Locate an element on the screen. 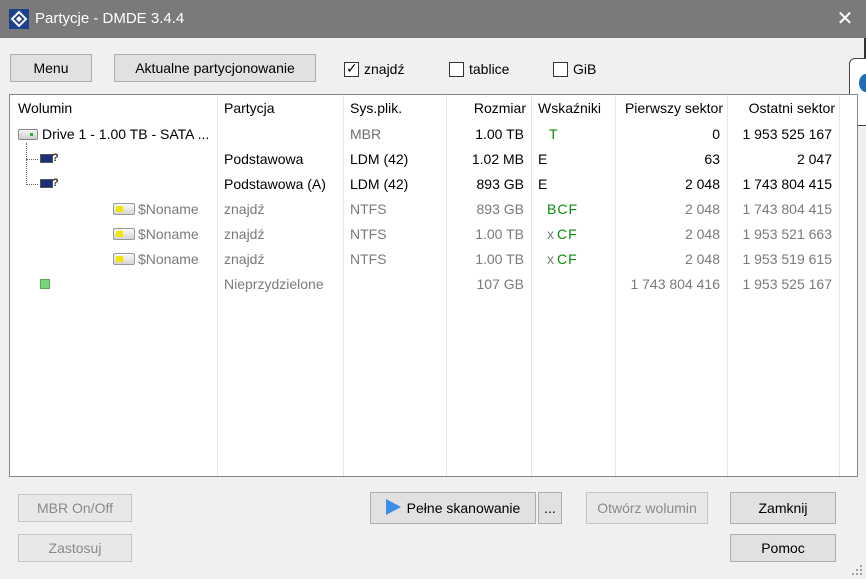 This screenshot has height=579, width=866. dmde-app-icon is located at coordinates (19, 19).